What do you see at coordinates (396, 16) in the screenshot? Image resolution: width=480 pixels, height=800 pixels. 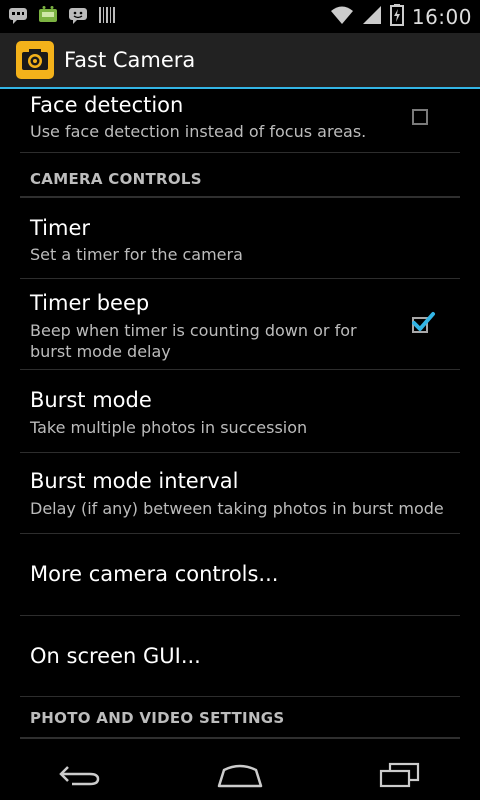 I see `battery-icon` at bounding box center [396, 16].